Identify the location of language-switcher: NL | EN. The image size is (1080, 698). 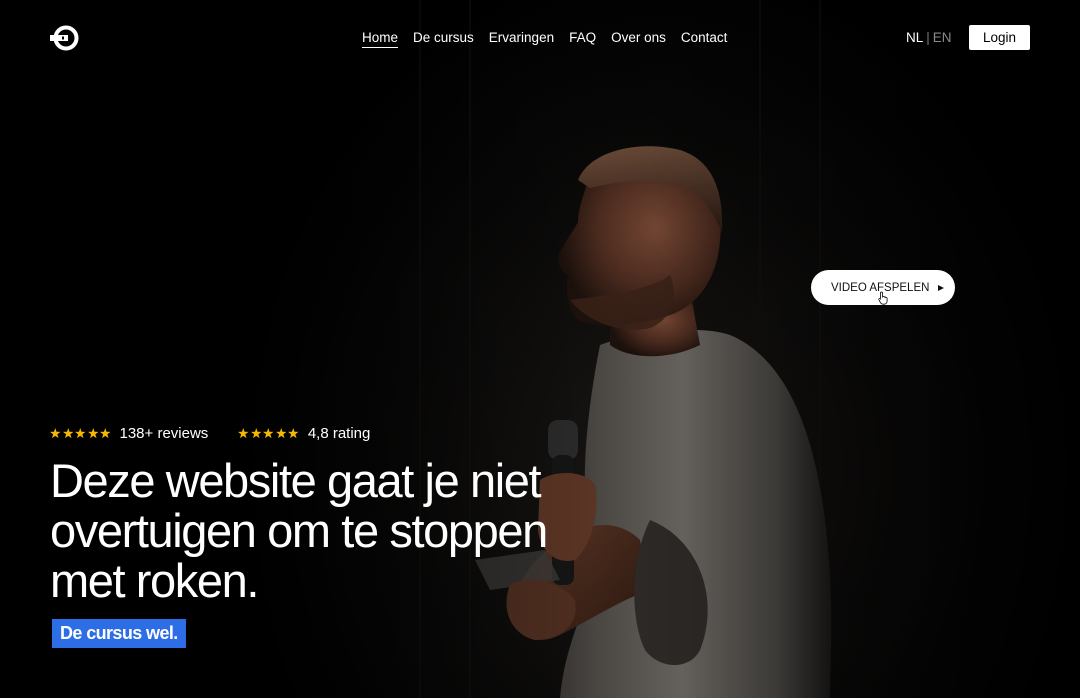
(929, 38).